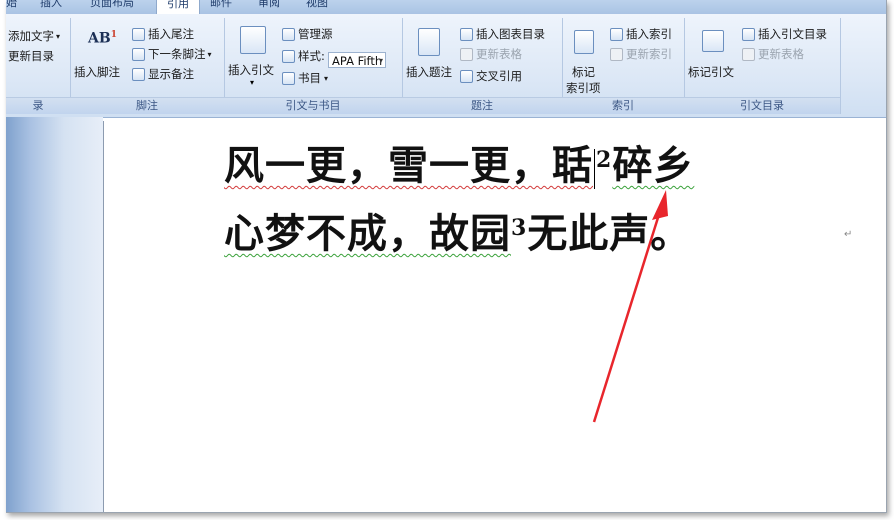 This screenshot has width=894, height=520. Describe the element at coordinates (253, 57) in the screenshot. I see `insert-citation-button: 插入引文 ▾` at that location.